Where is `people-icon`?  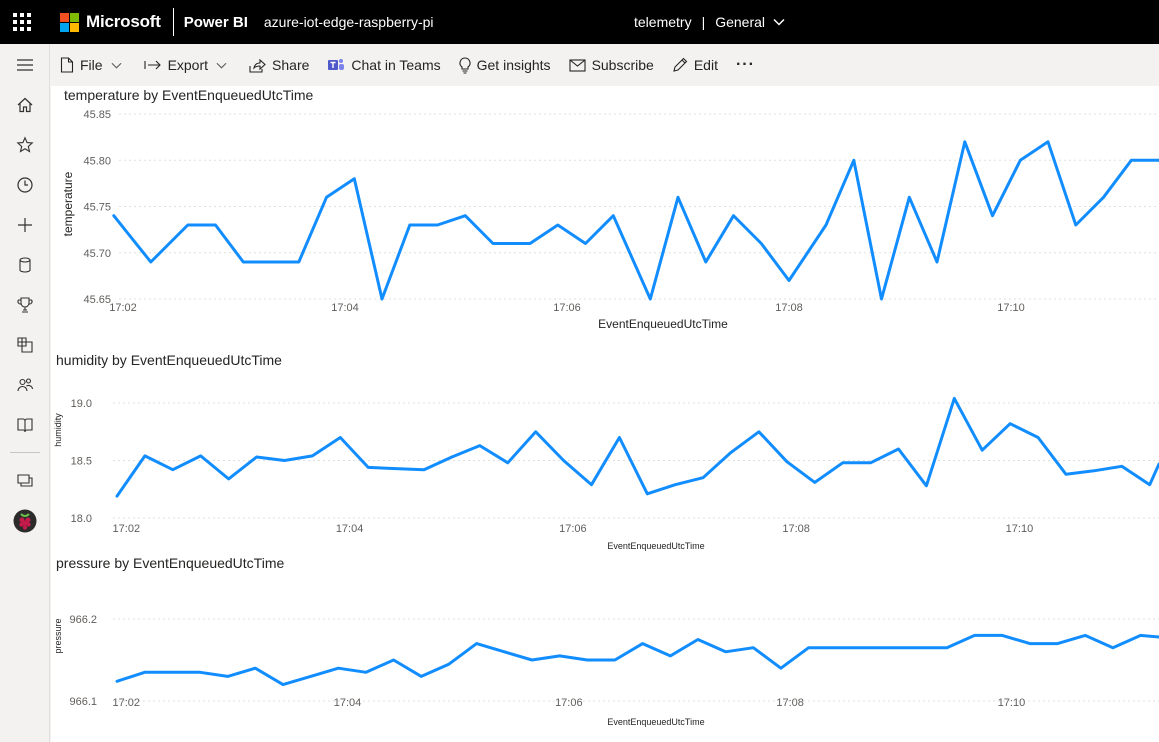 people-icon is located at coordinates (25, 385).